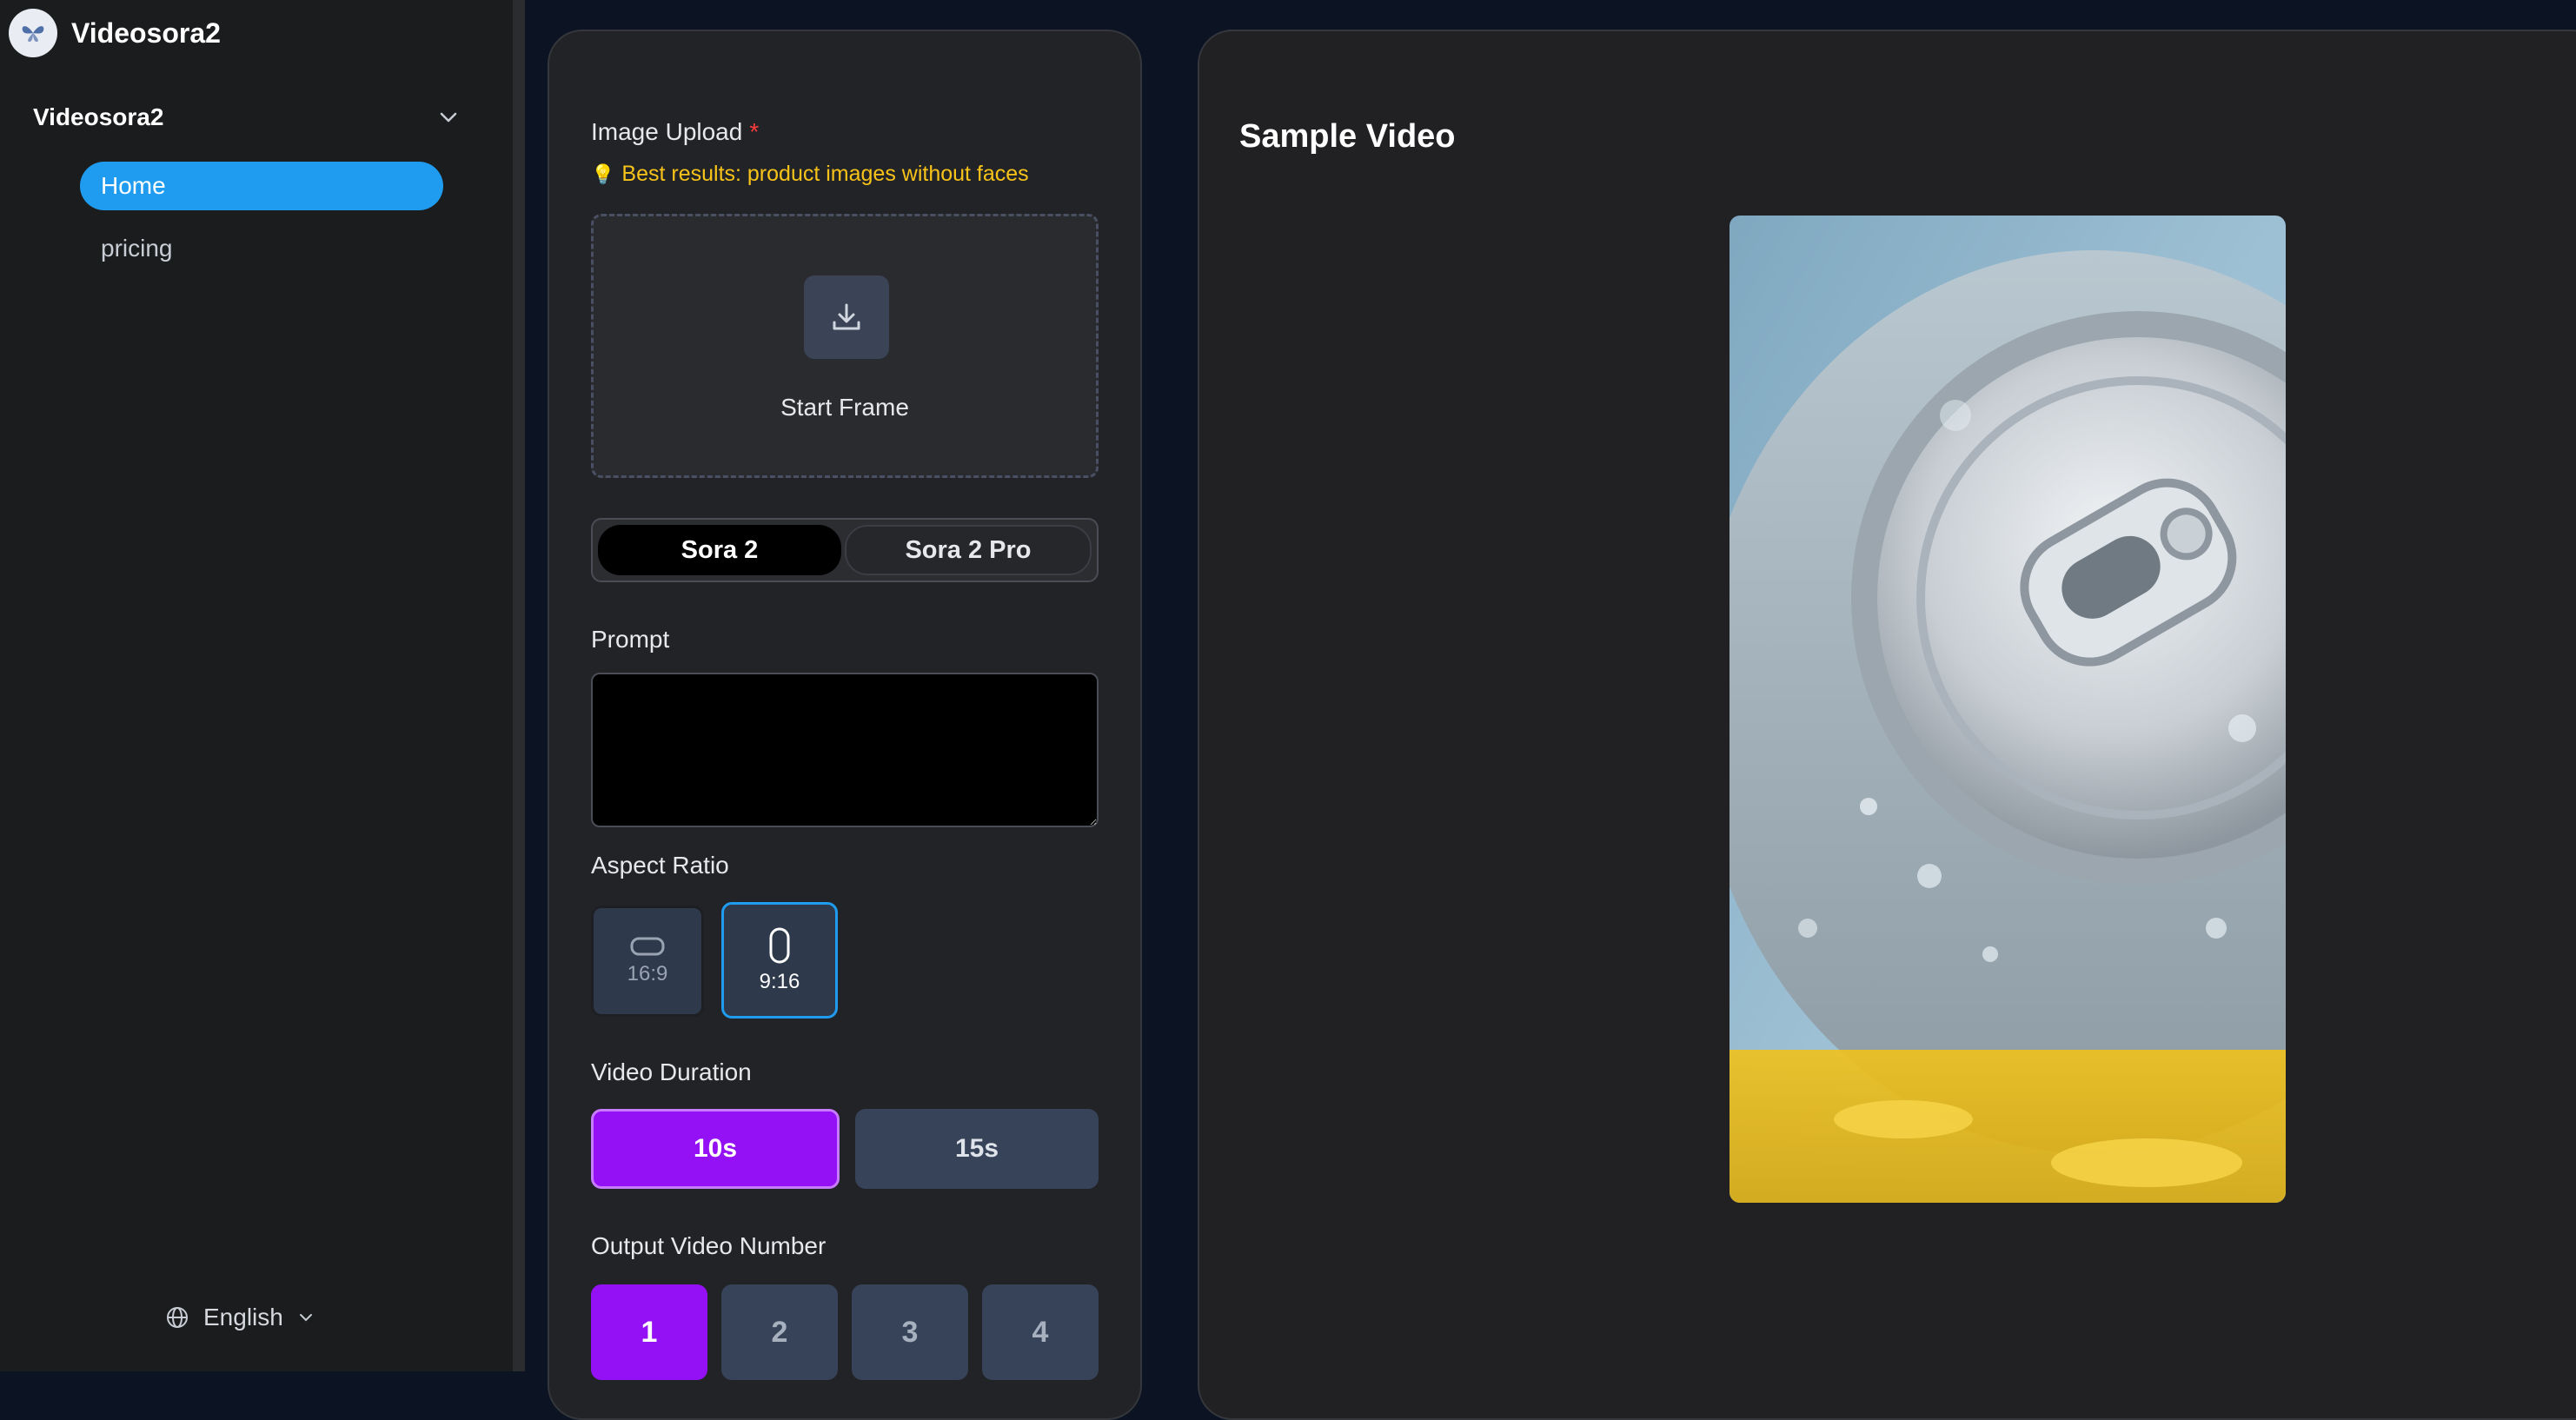 The image size is (2576, 1420). What do you see at coordinates (137, 248) in the screenshot?
I see `sidebar-item-label: pricing` at bounding box center [137, 248].